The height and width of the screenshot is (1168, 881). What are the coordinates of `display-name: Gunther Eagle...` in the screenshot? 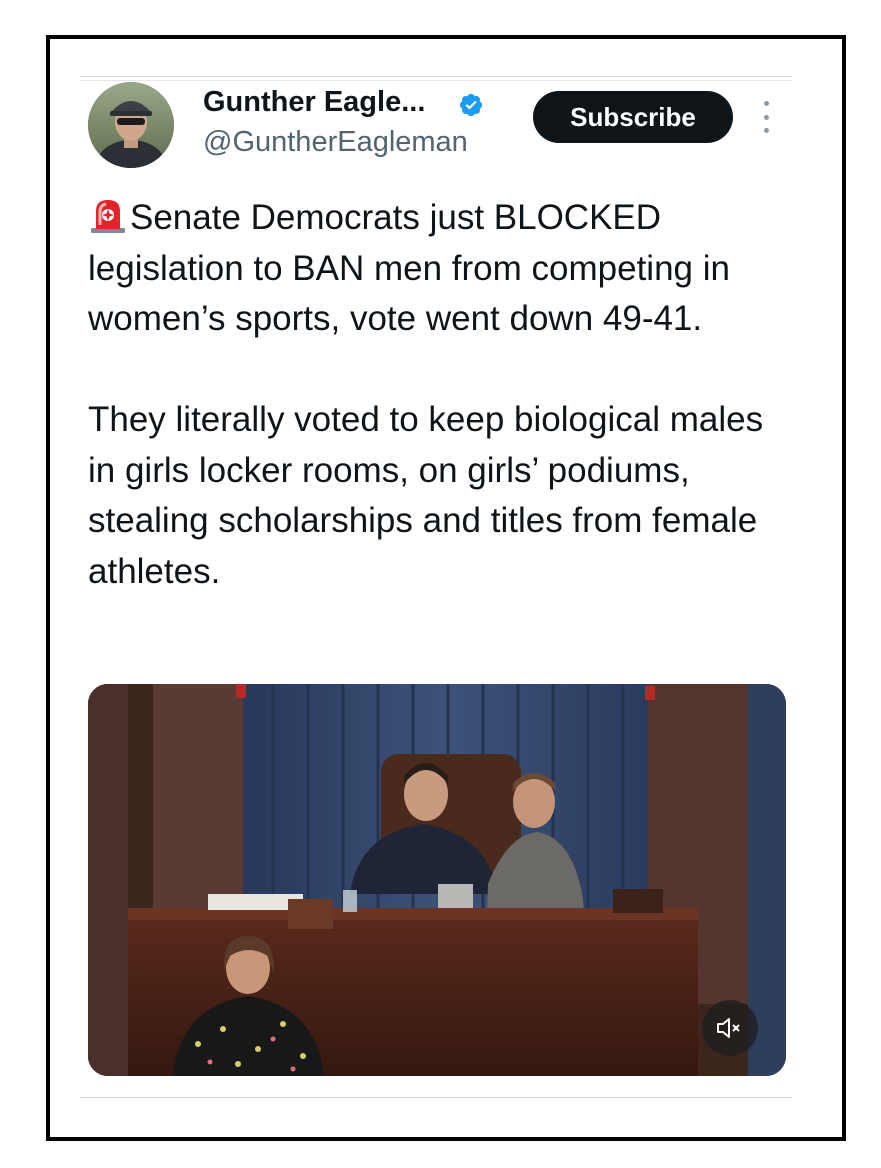 It's located at (314, 102).